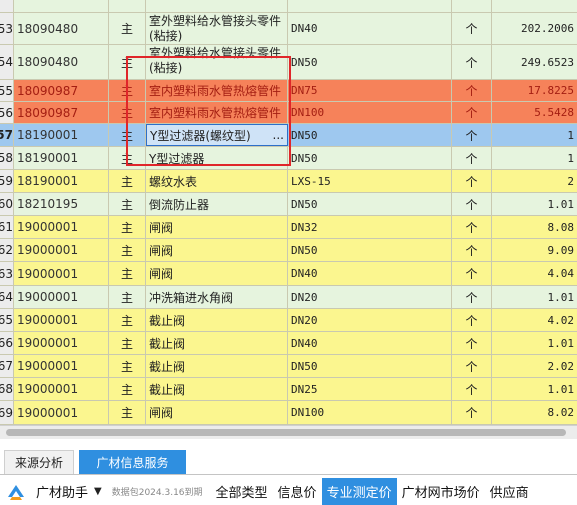  I want to click on material-quantity: 17.8225, so click(534, 90).